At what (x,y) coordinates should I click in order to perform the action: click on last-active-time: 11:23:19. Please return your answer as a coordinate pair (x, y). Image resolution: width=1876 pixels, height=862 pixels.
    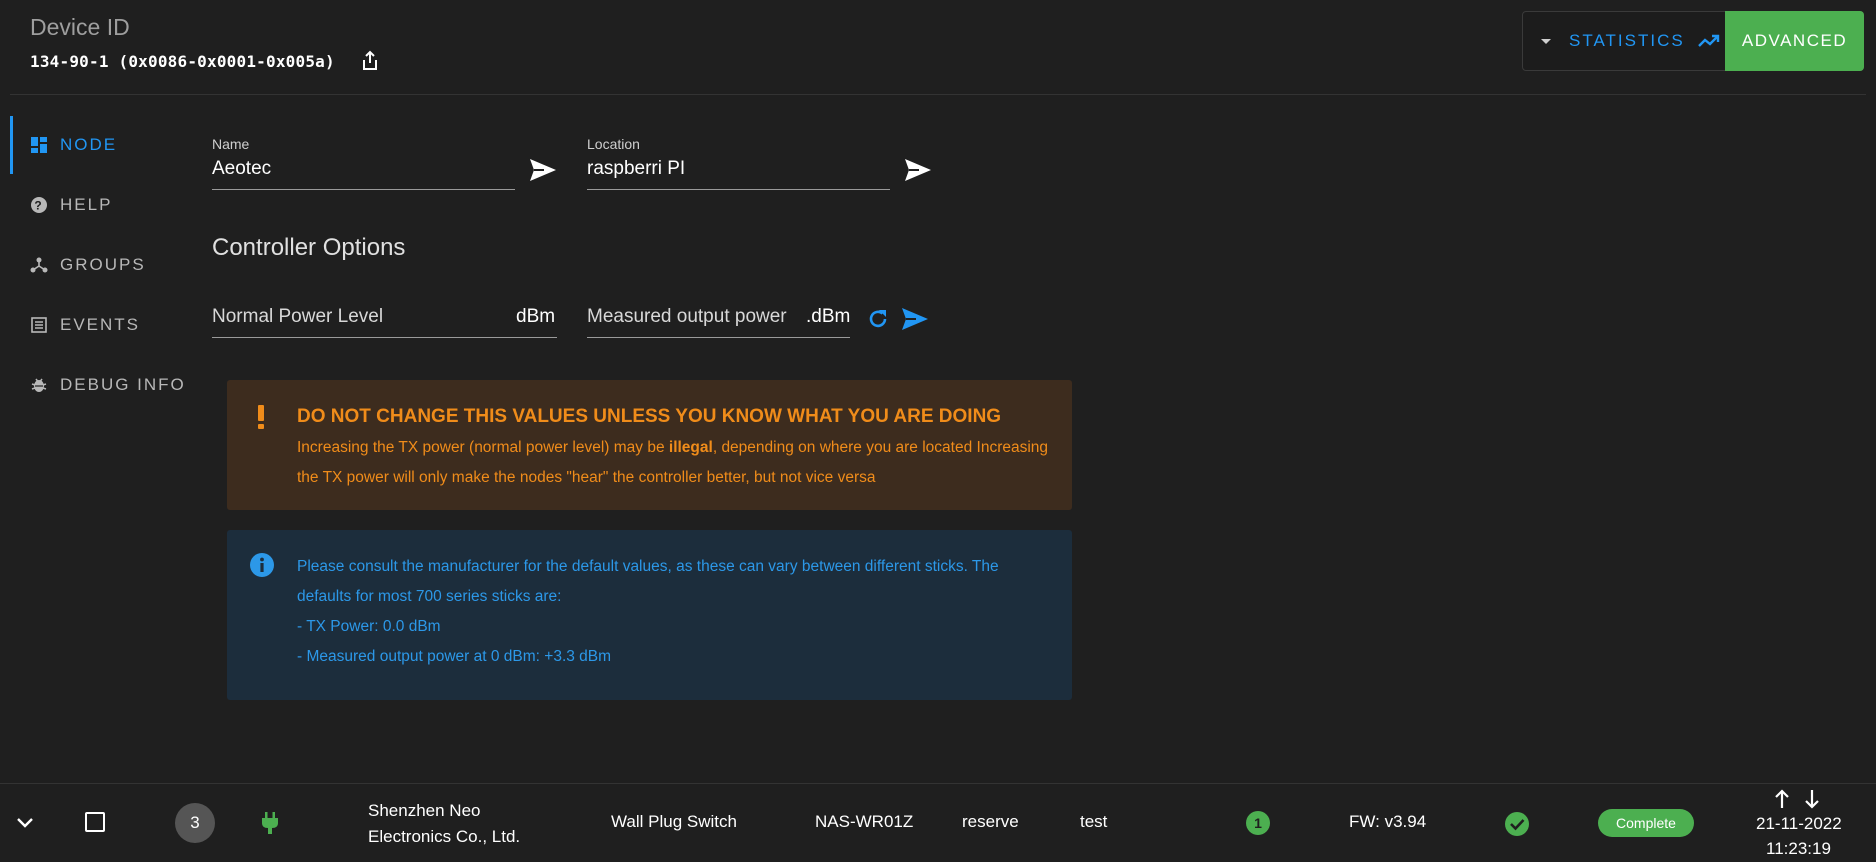
    Looking at the image, I should click on (1798, 848).